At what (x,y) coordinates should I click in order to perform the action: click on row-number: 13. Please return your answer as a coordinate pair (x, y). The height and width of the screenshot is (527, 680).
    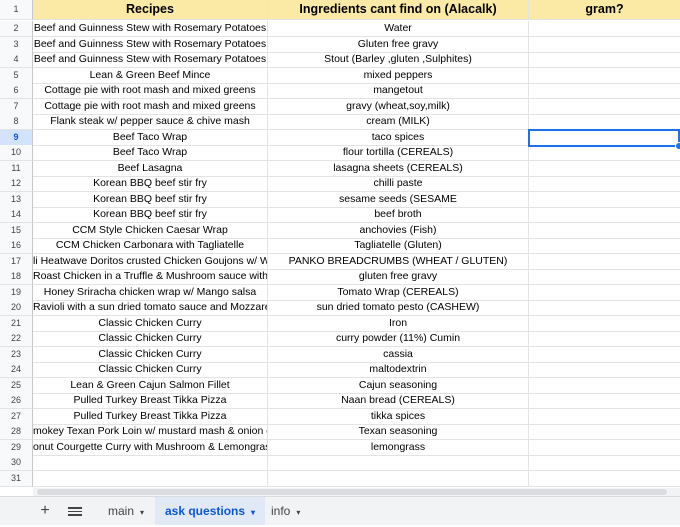
    Looking at the image, I should click on (16, 199).